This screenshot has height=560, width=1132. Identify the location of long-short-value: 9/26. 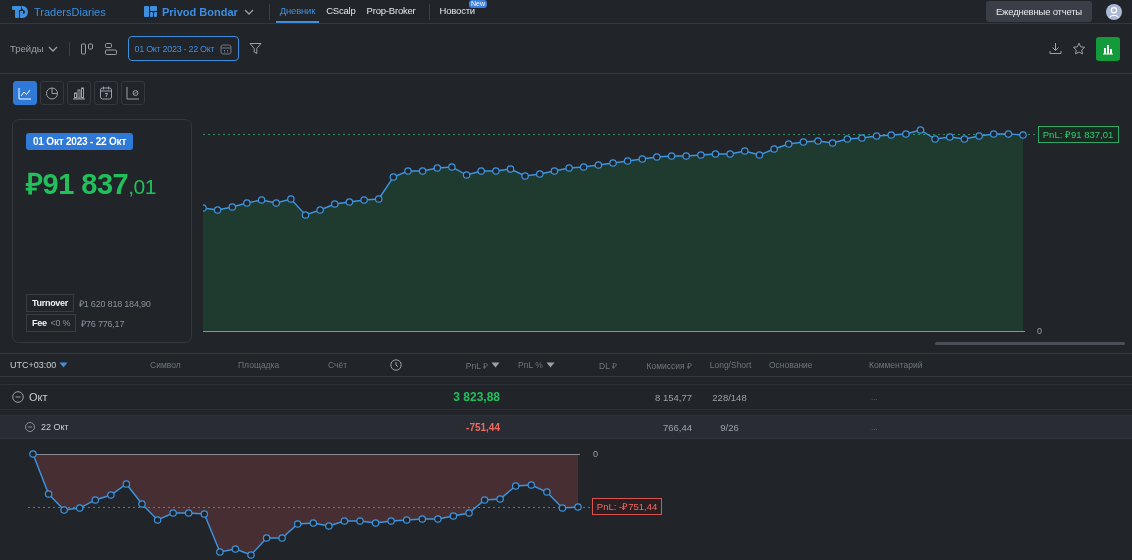
(729, 427).